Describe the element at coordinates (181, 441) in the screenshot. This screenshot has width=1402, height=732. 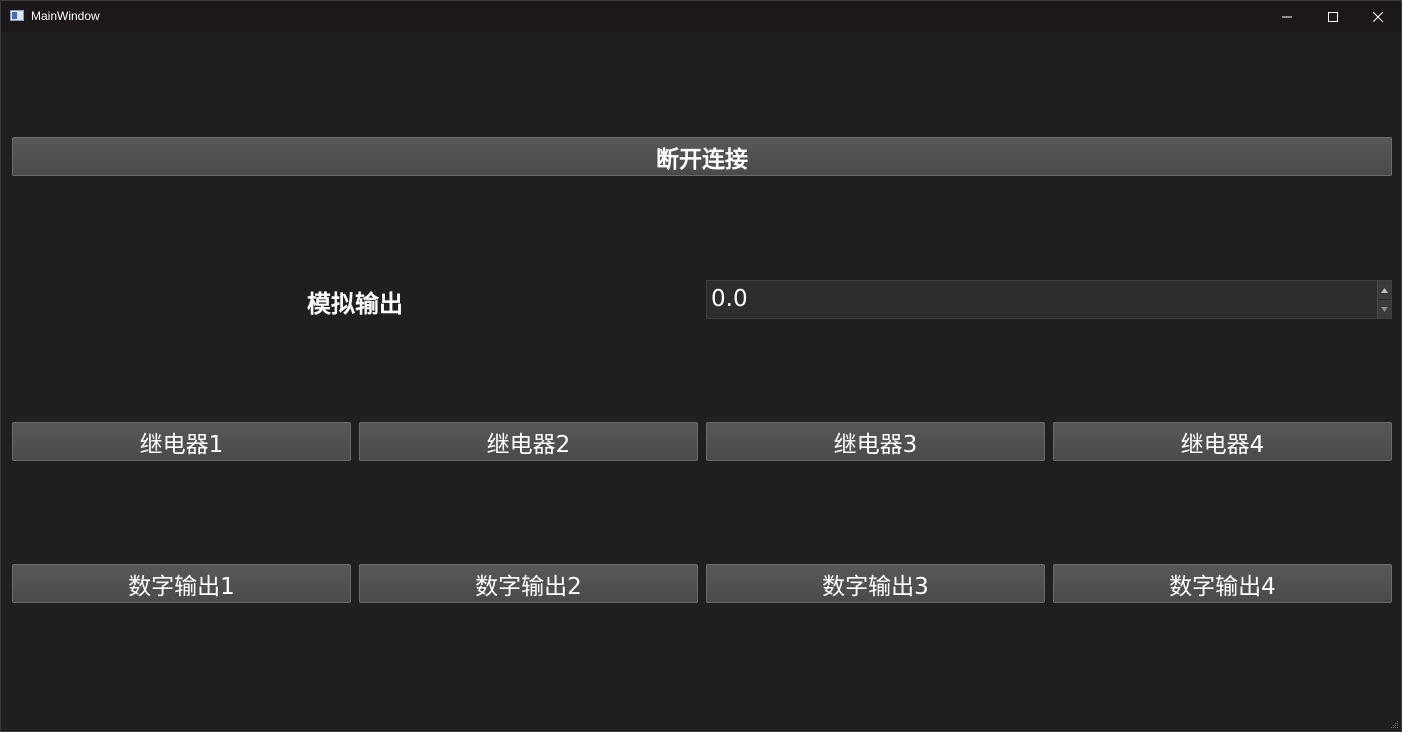
I see `relay-1-button: 继电器1` at that location.